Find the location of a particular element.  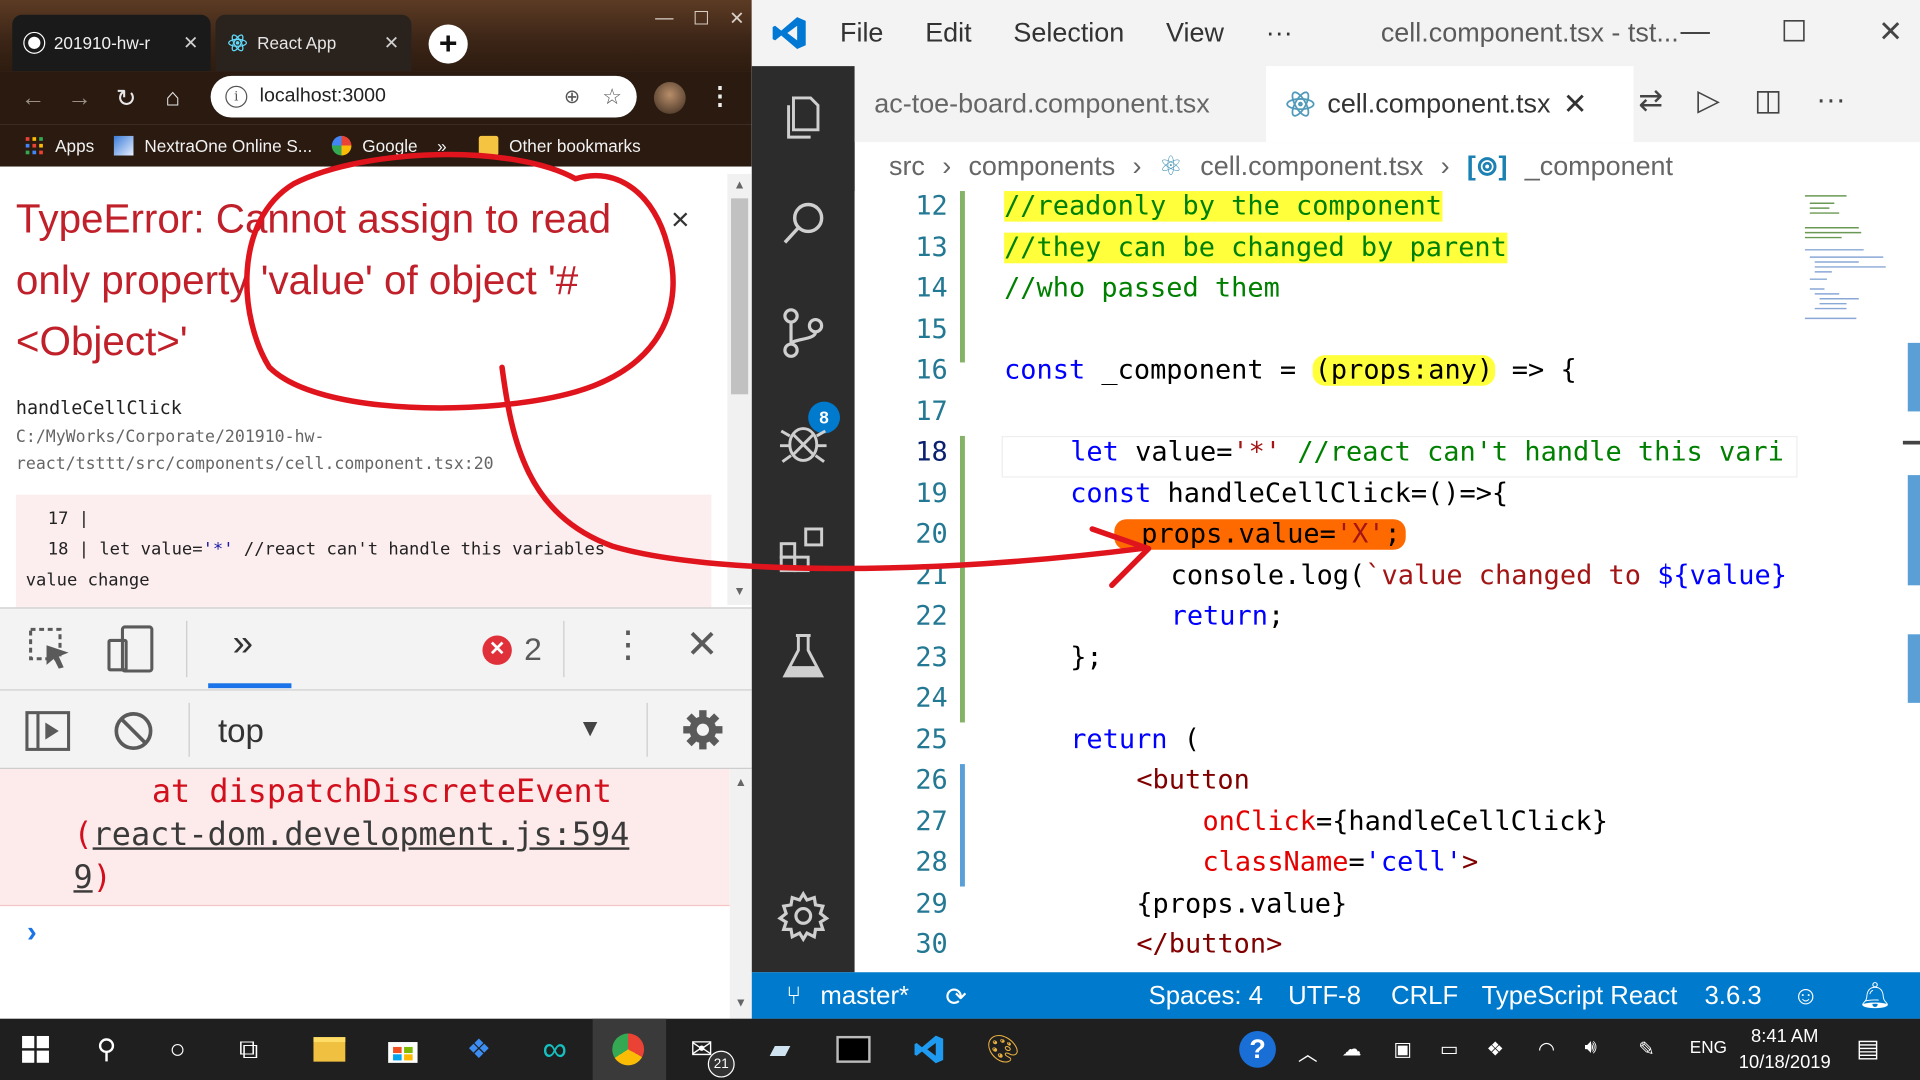

bookmark-google: Google is located at coordinates (374, 145).